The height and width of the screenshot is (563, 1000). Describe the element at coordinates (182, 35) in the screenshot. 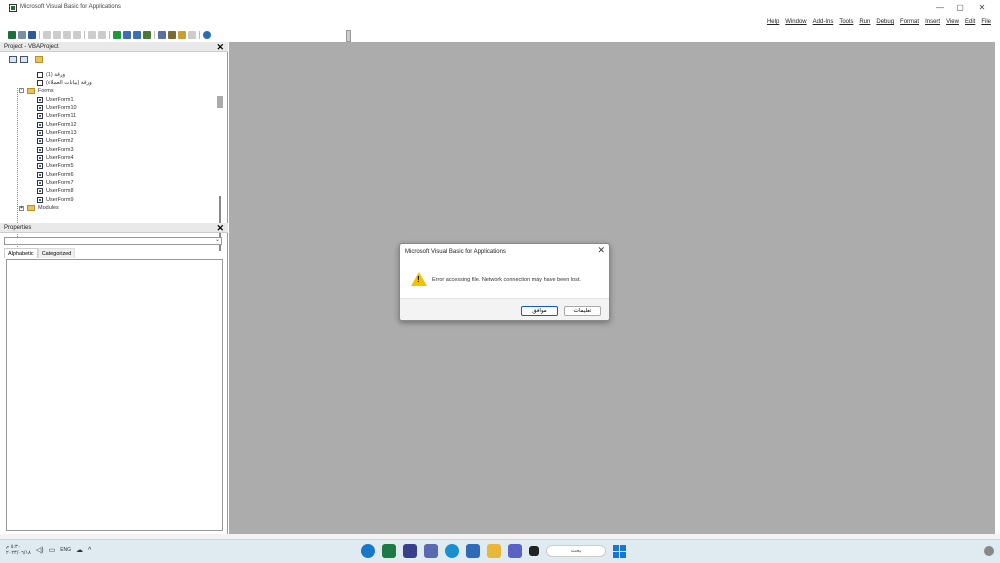

I see `object-browser-icon` at that location.